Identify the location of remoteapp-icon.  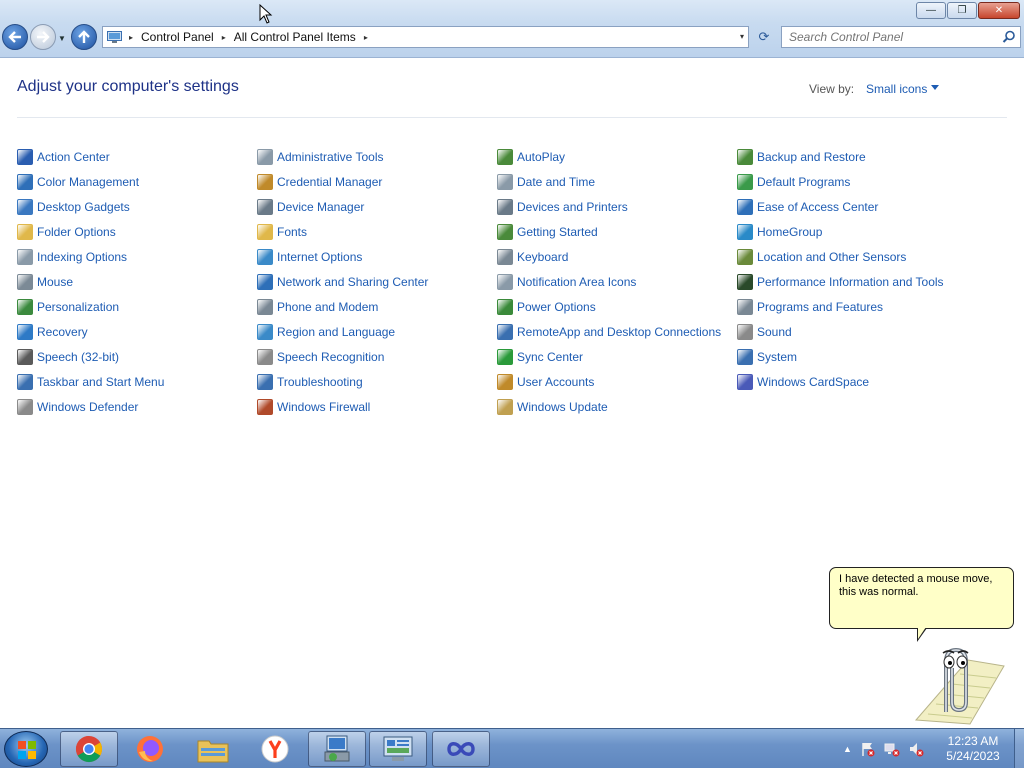
(505, 331).